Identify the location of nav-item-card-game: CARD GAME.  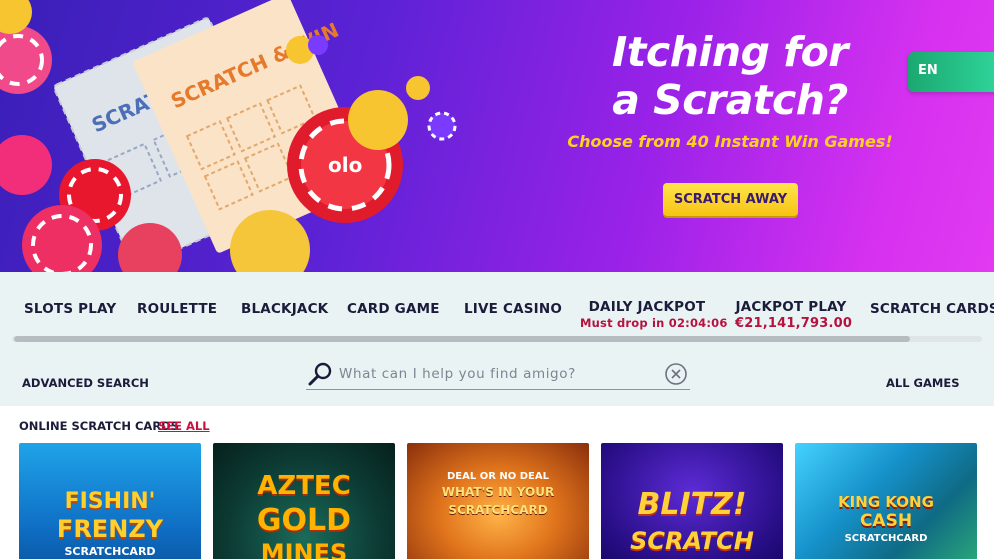
(393, 308).